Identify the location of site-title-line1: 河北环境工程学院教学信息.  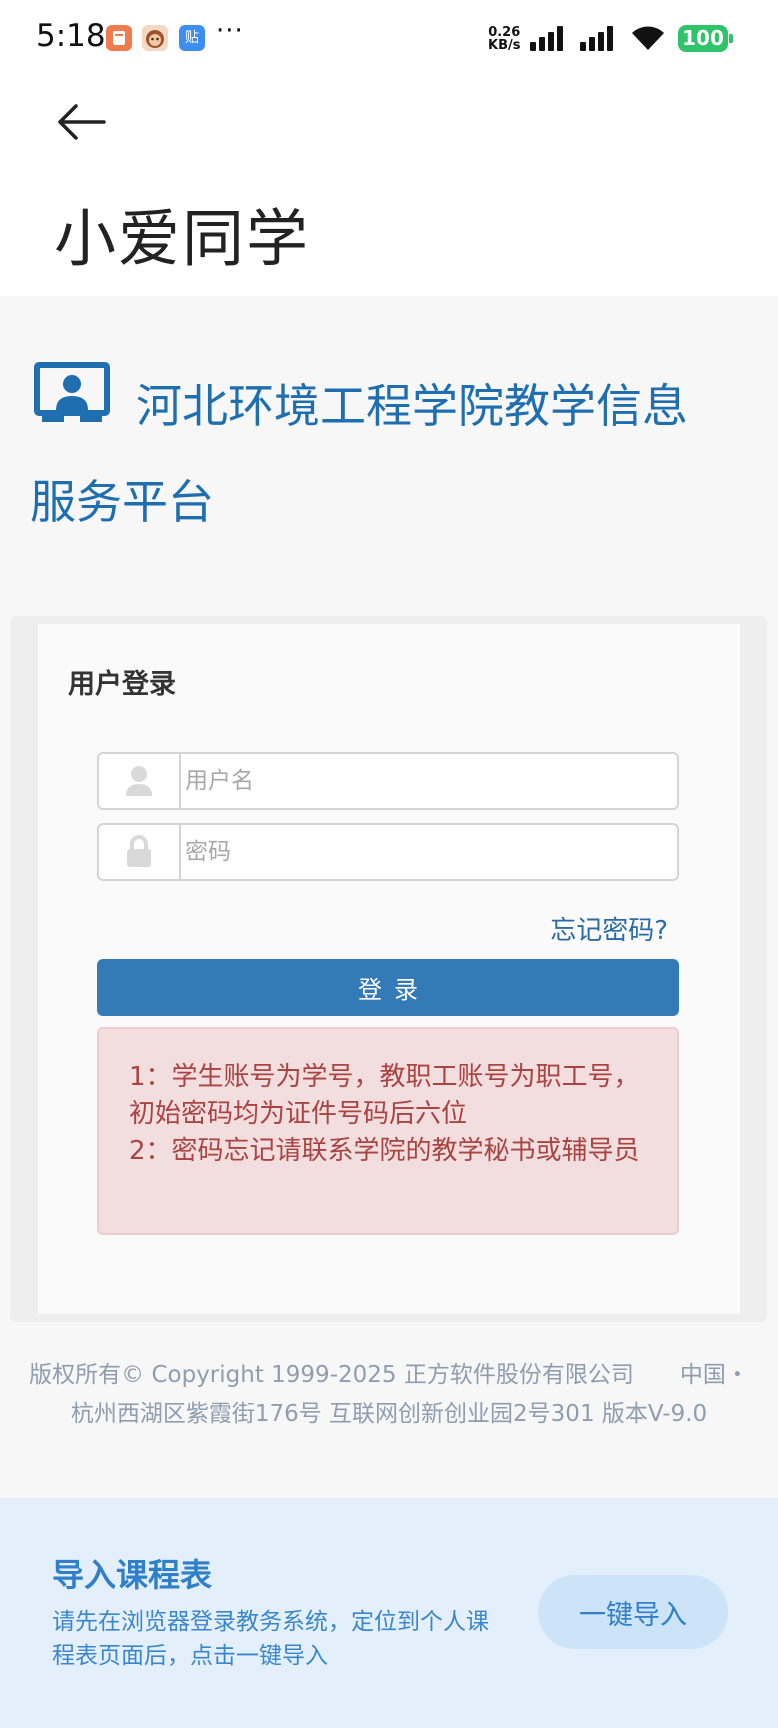
(412, 406).